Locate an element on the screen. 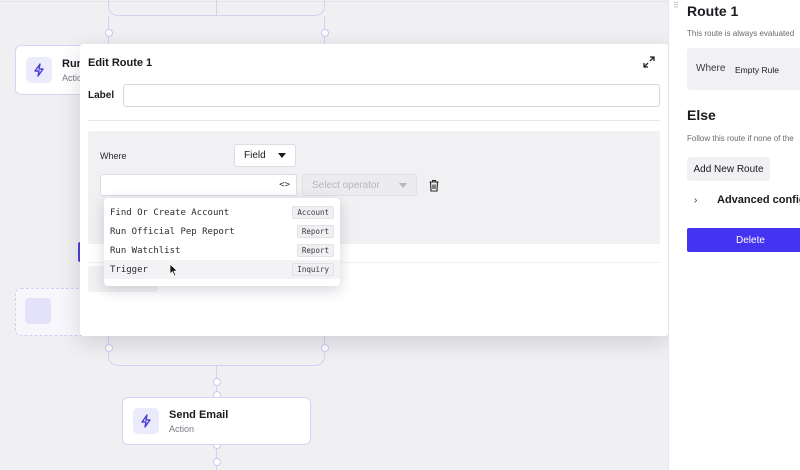 The image size is (800, 470). add-new-route-button: Add New Route is located at coordinates (728, 169).